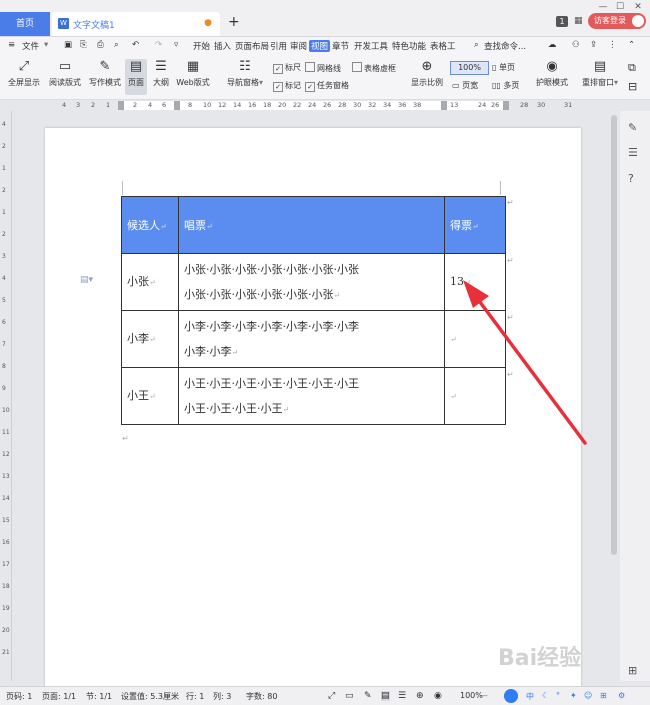  I want to click on search-assistant-icon, so click(511, 696).